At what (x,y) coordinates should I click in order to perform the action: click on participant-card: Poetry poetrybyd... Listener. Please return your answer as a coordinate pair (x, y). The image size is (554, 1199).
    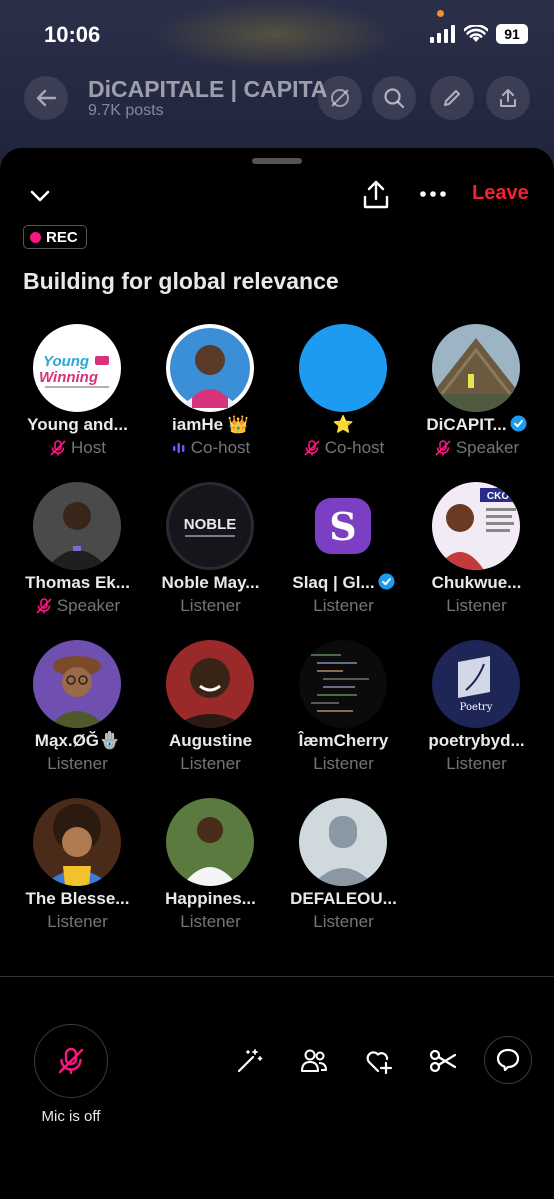
    Looking at the image, I should click on (476, 719).